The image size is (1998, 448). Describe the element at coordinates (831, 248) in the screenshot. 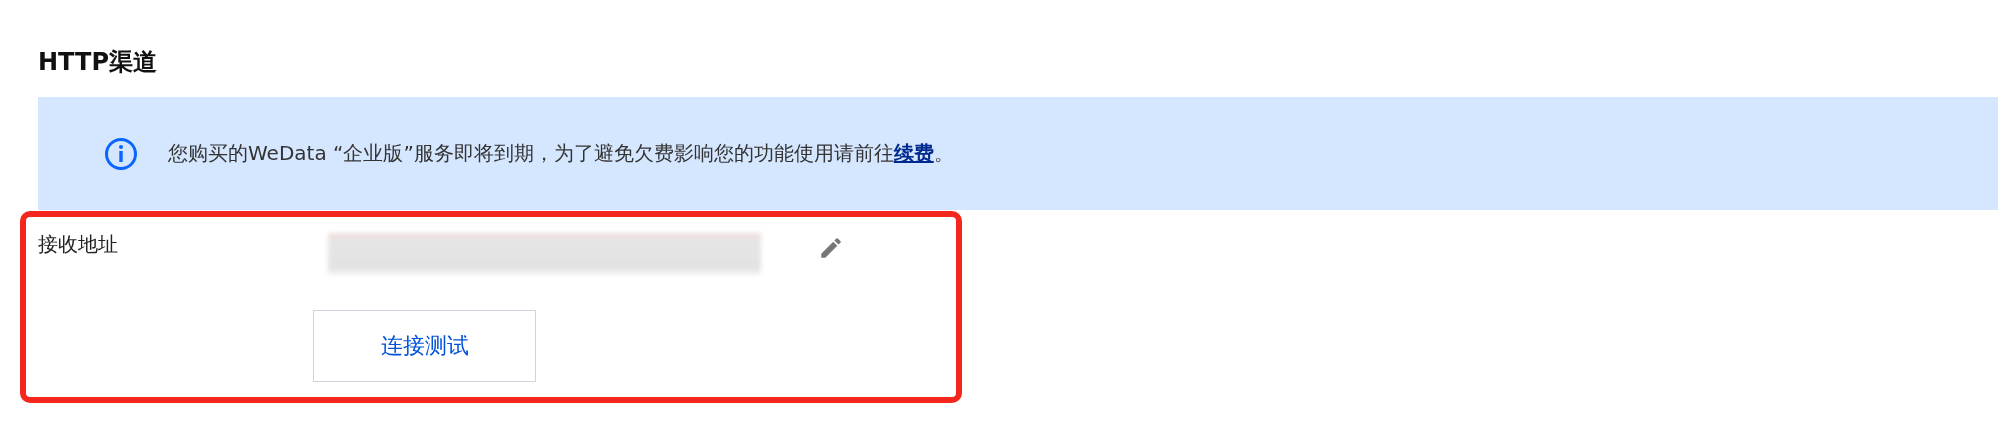

I see `edit-icon` at that location.